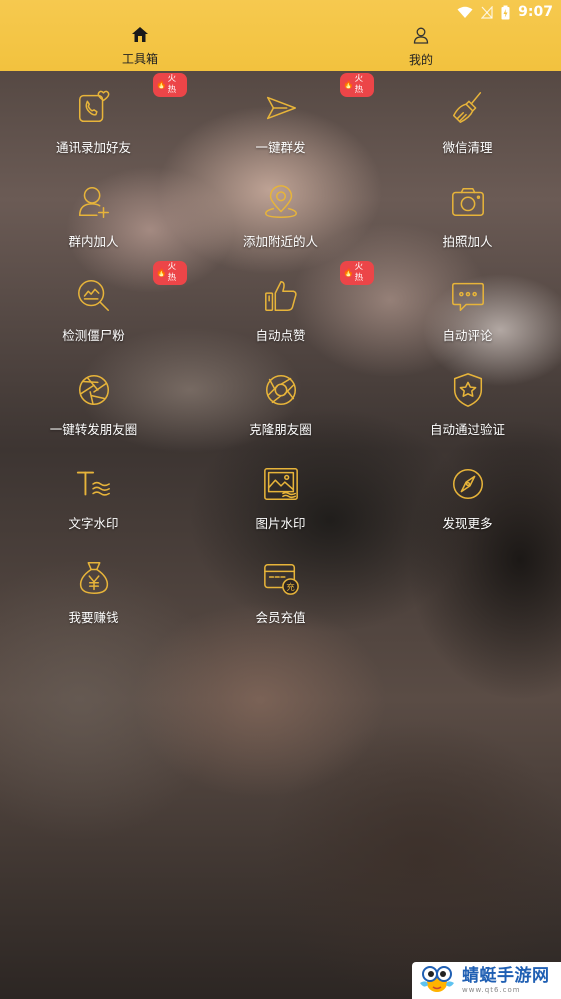 The image size is (561, 999). I want to click on tool-label: 一键群发, so click(280, 147).